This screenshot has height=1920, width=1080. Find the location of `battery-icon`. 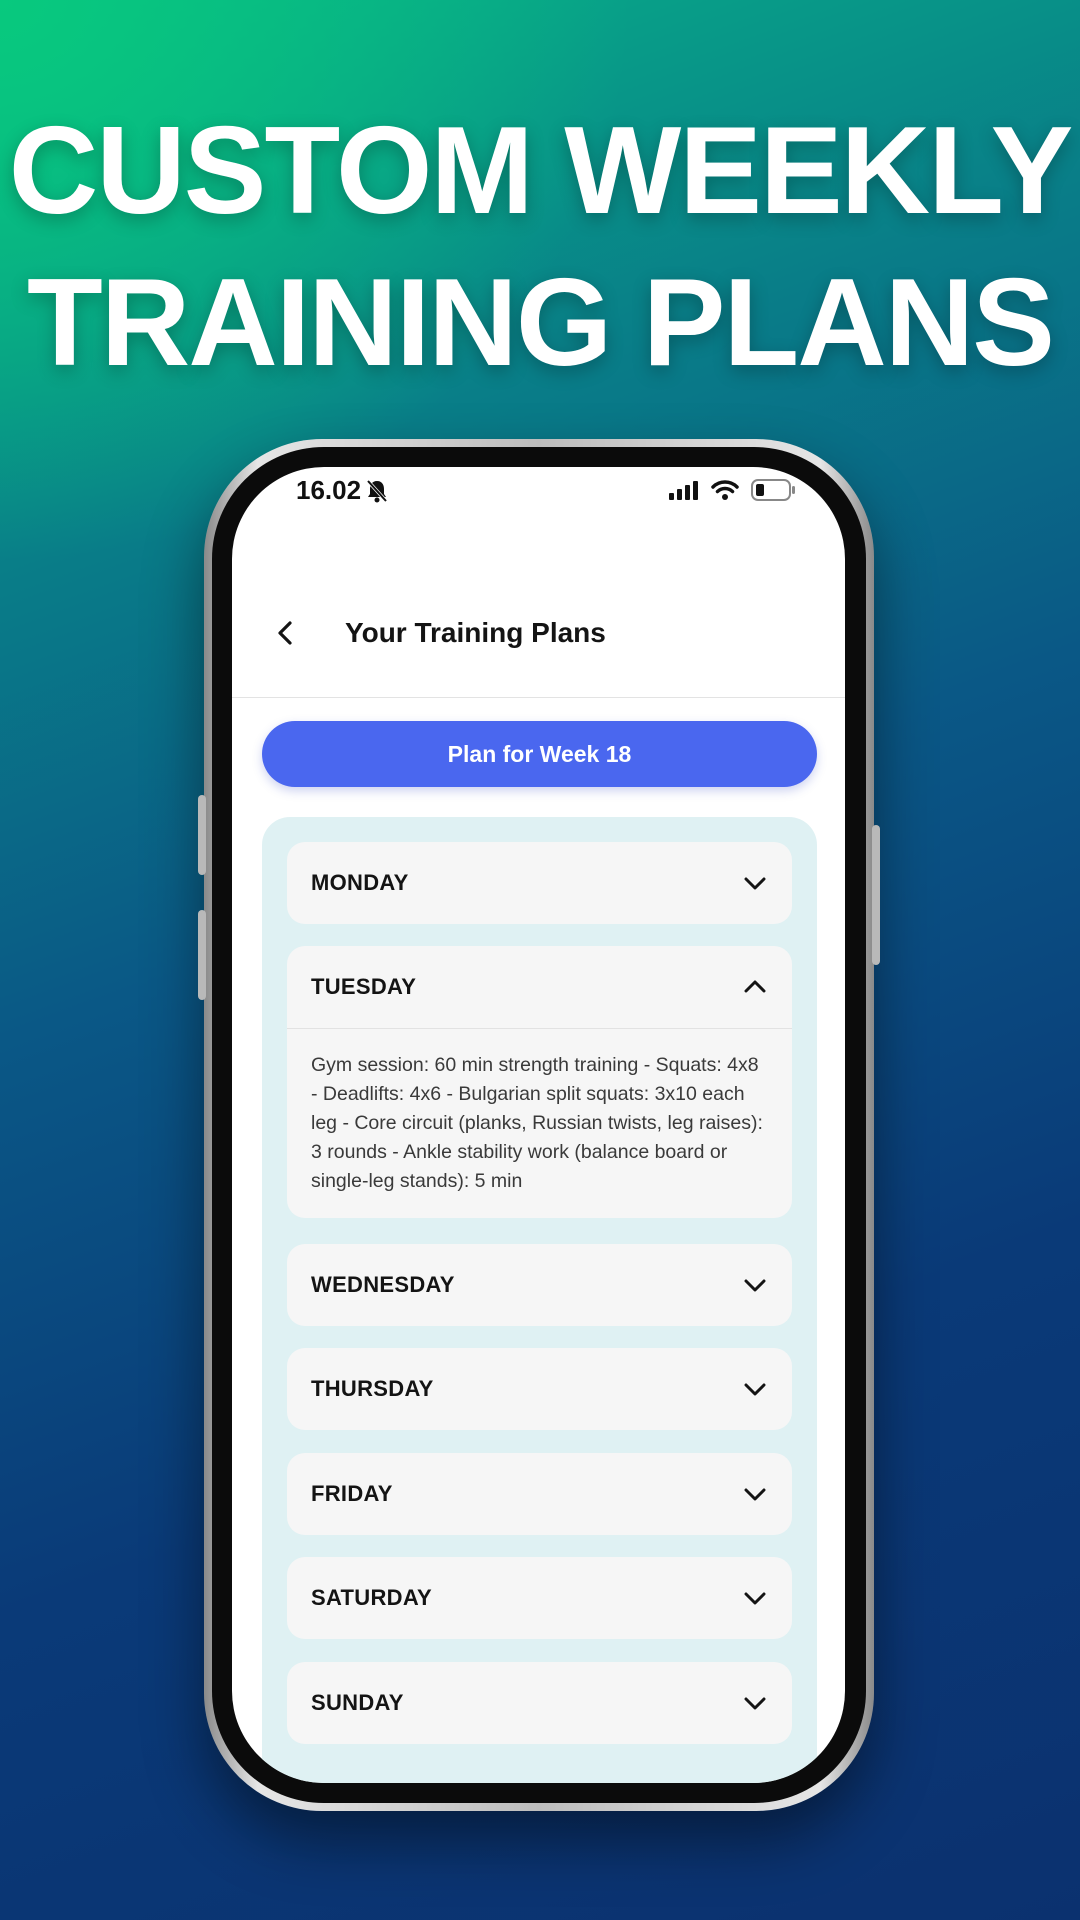

battery-icon is located at coordinates (773, 490).